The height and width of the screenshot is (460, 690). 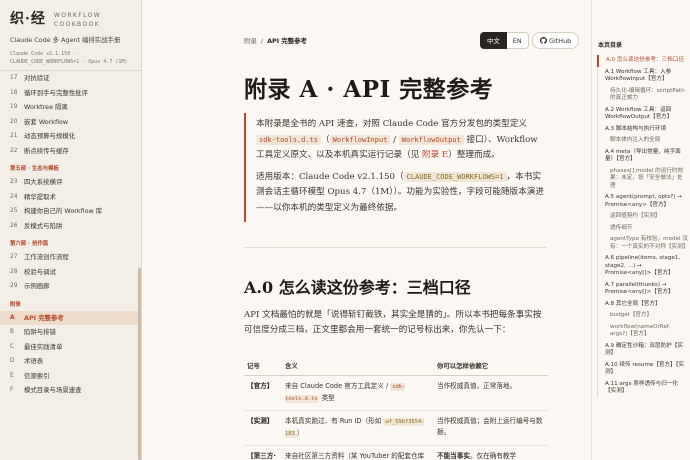 I want to click on toc-item: 返回值契约【实测】, so click(x=644, y=217).